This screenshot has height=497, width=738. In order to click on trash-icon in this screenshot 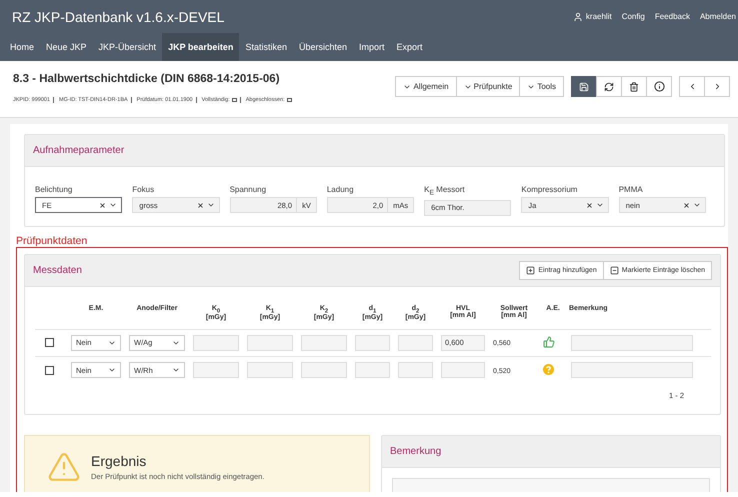, I will do `click(634, 87)`.